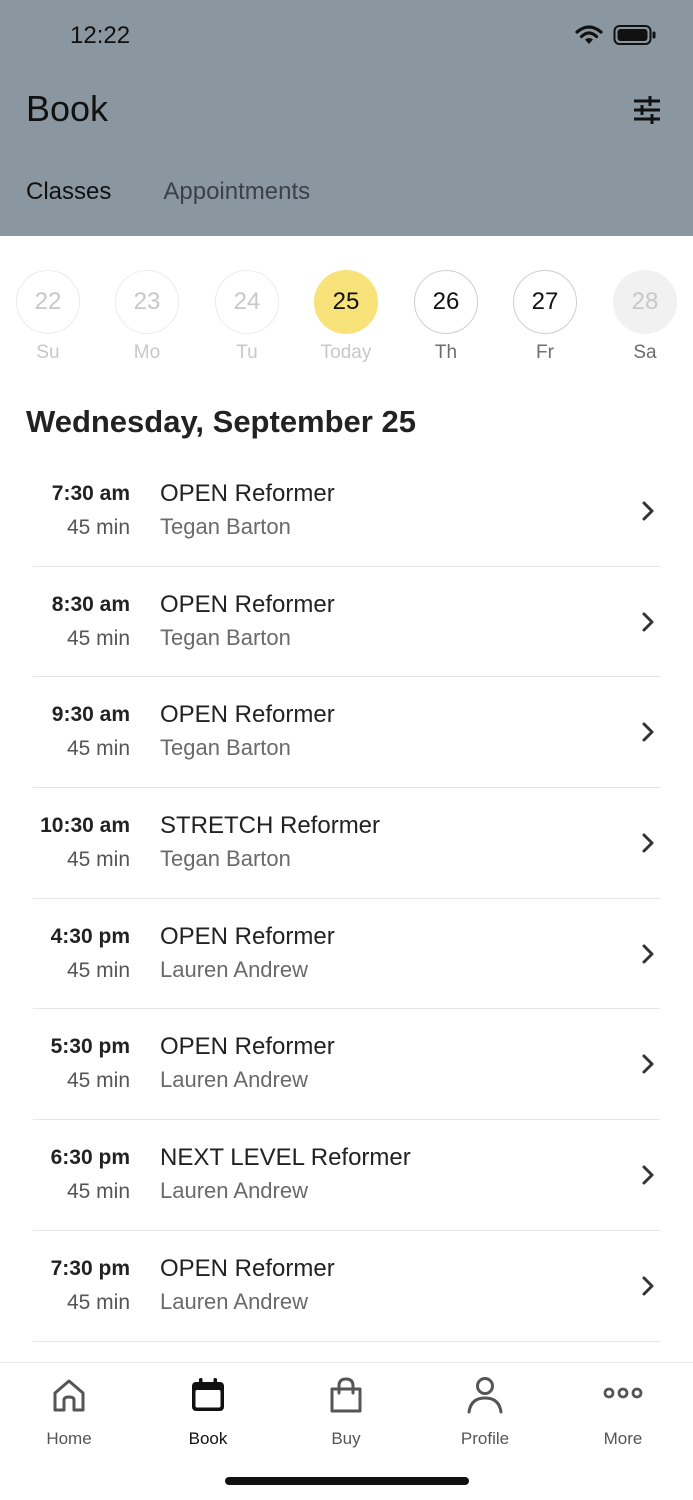 The image size is (693, 1500). Describe the element at coordinates (634, 35) in the screenshot. I see `battery-icon` at that location.